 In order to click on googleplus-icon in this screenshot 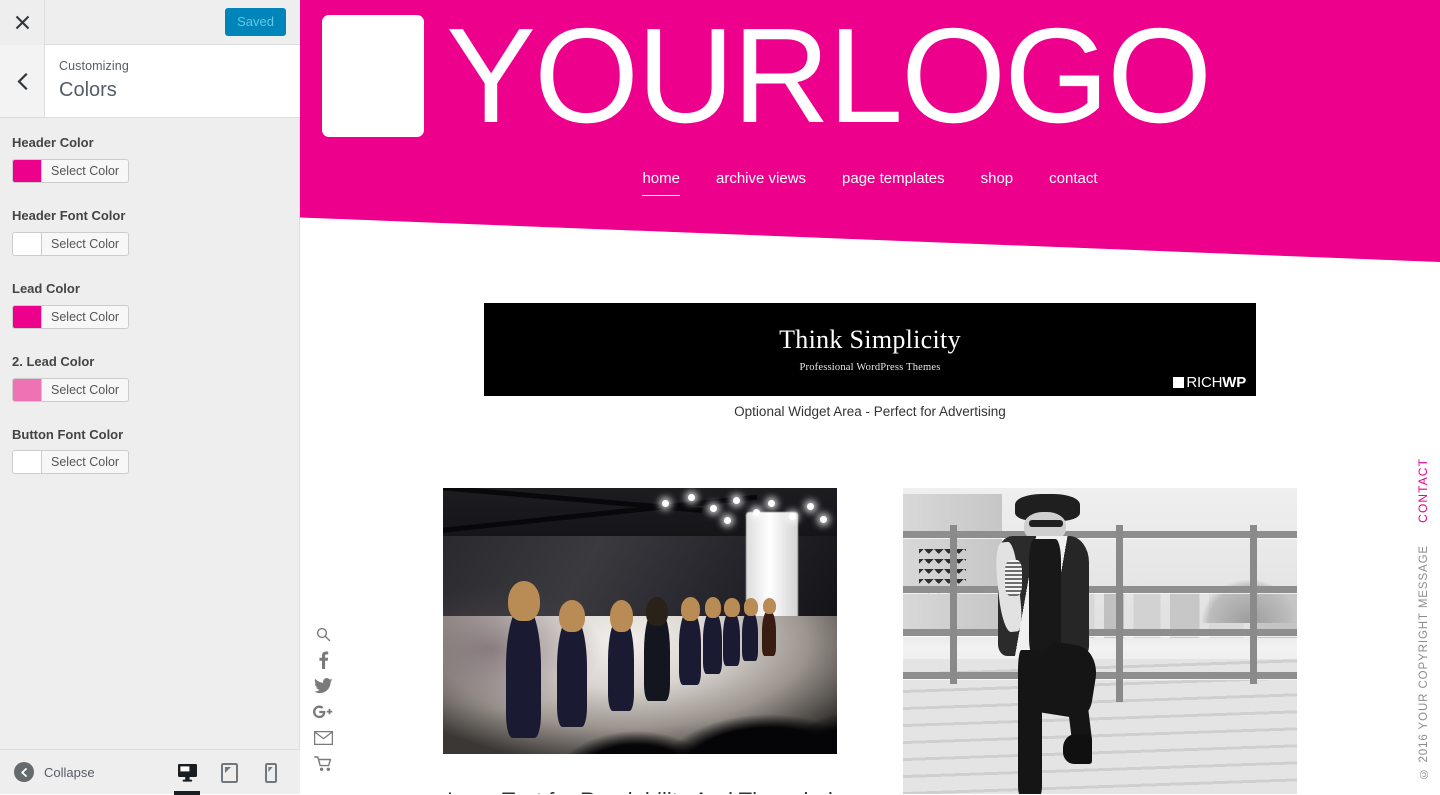, I will do `click(323, 712)`.